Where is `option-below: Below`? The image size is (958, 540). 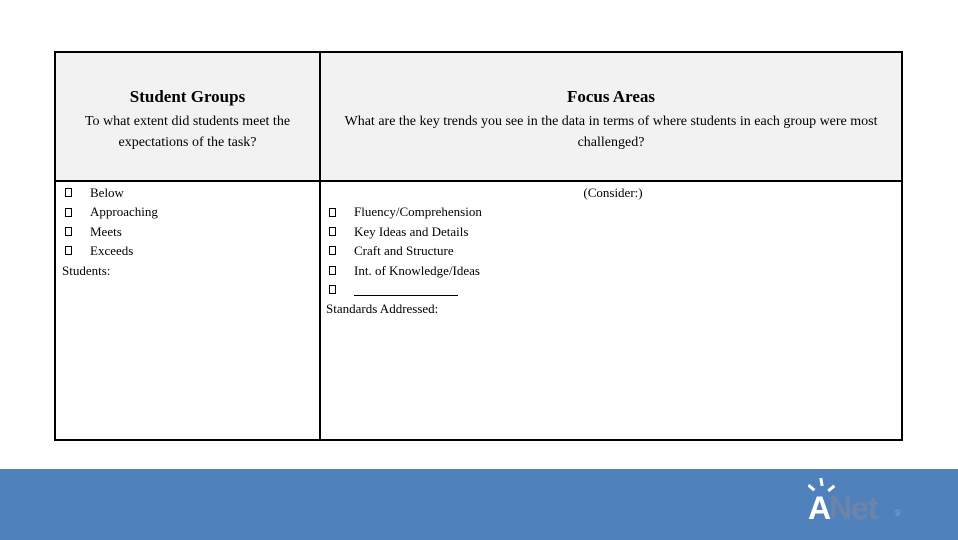
option-below: Below is located at coordinates (190, 192).